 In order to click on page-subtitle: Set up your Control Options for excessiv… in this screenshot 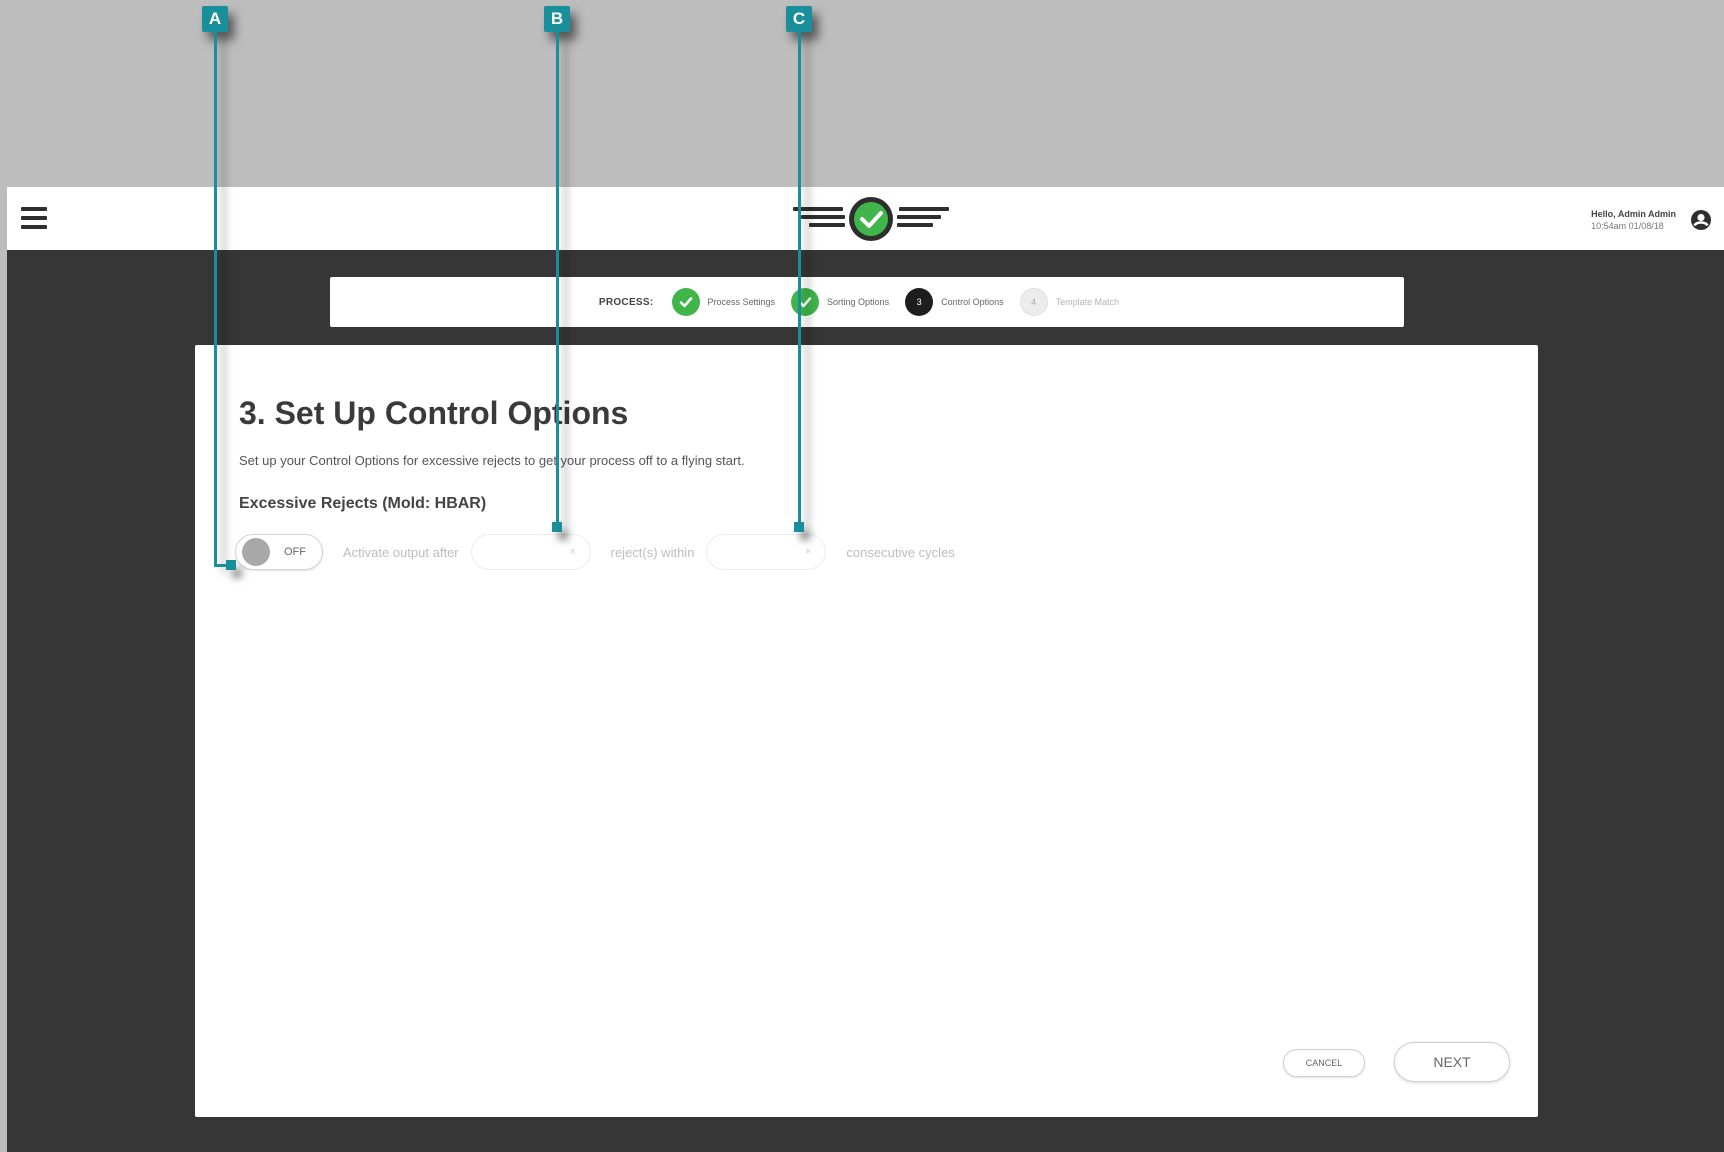, I will do `click(492, 460)`.